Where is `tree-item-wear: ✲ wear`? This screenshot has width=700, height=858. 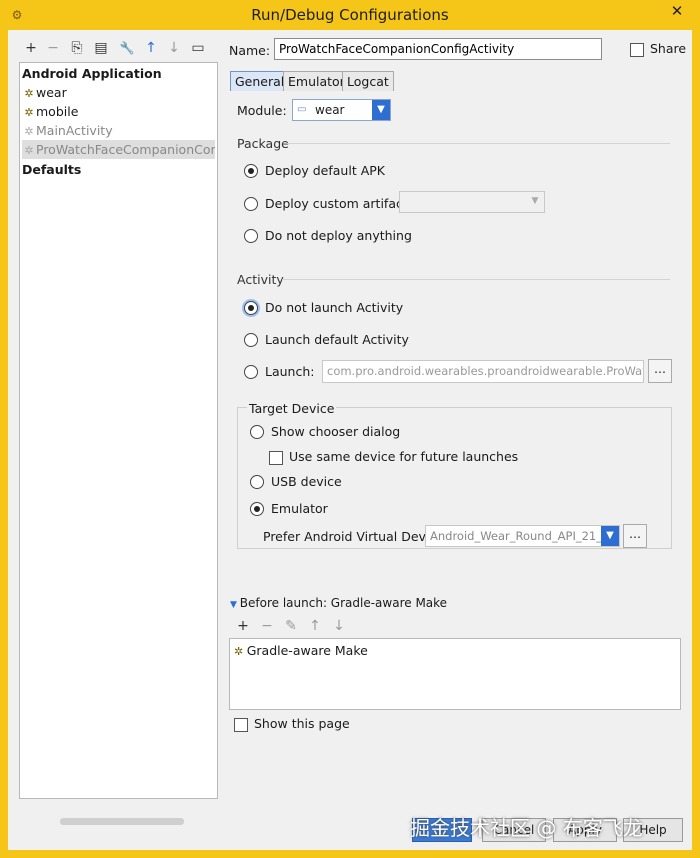
tree-item-wear: ✲ wear is located at coordinates (44, 92).